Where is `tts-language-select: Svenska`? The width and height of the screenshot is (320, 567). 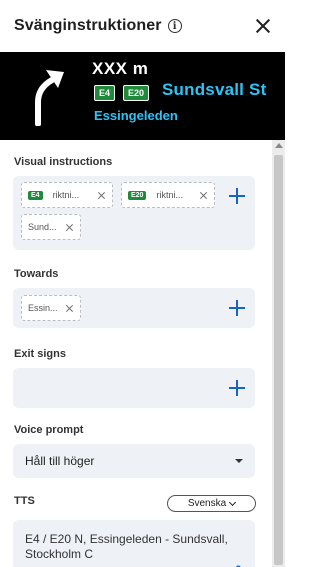 tts-language-select: Svenska is located at coordinates (211, 503).